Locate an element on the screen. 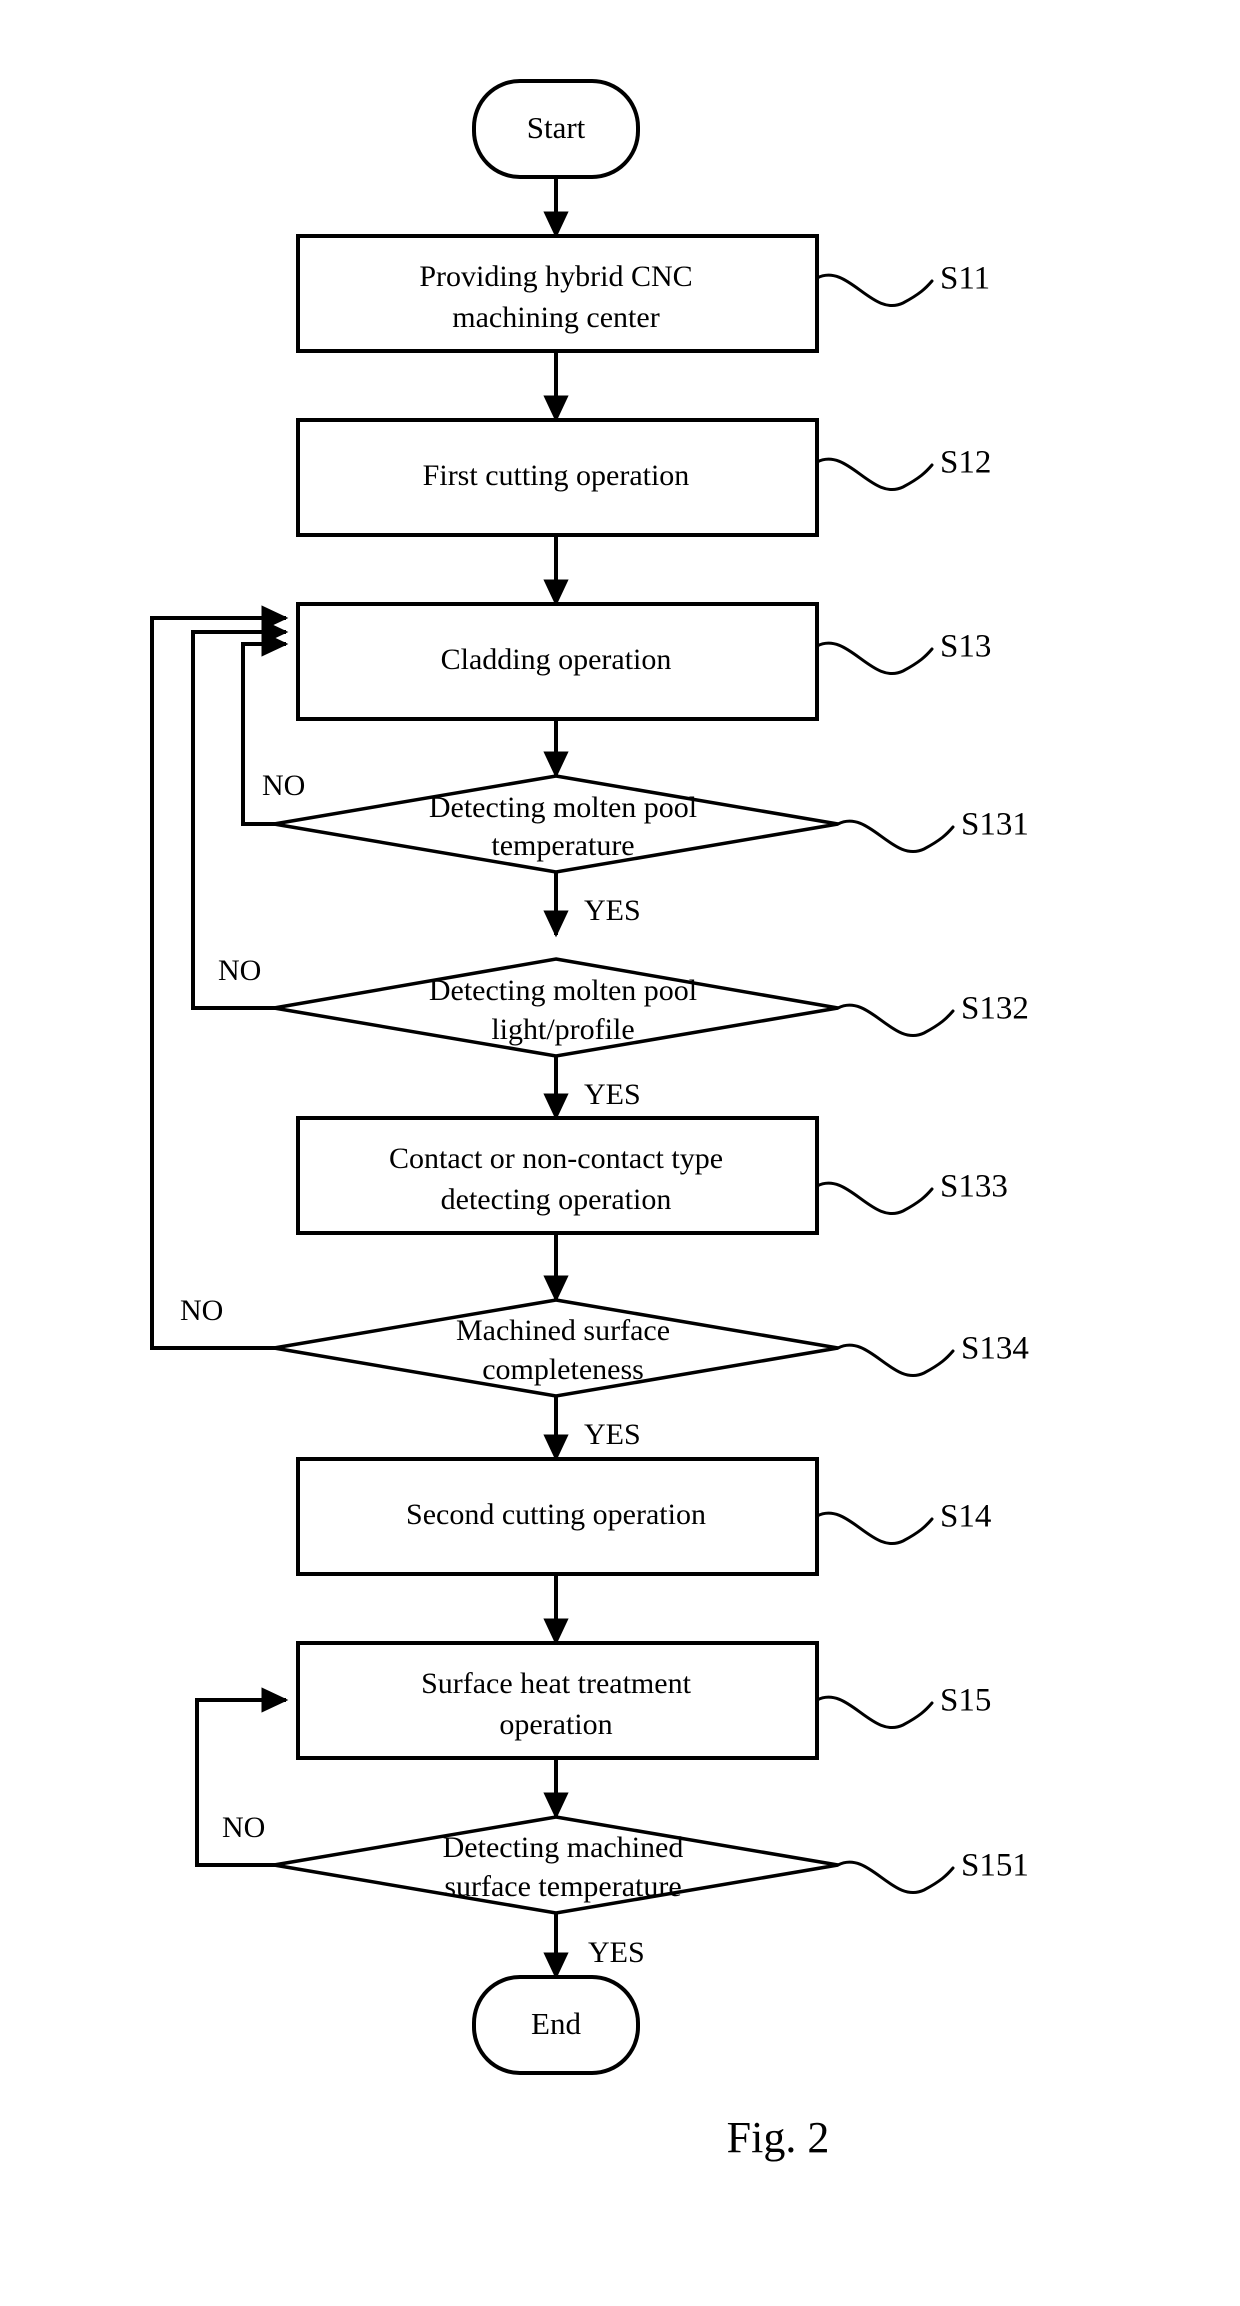 Image resolution: width=1240 pixels, height=2306 pixels. start-label: Start is located at coordinates (556, 127).